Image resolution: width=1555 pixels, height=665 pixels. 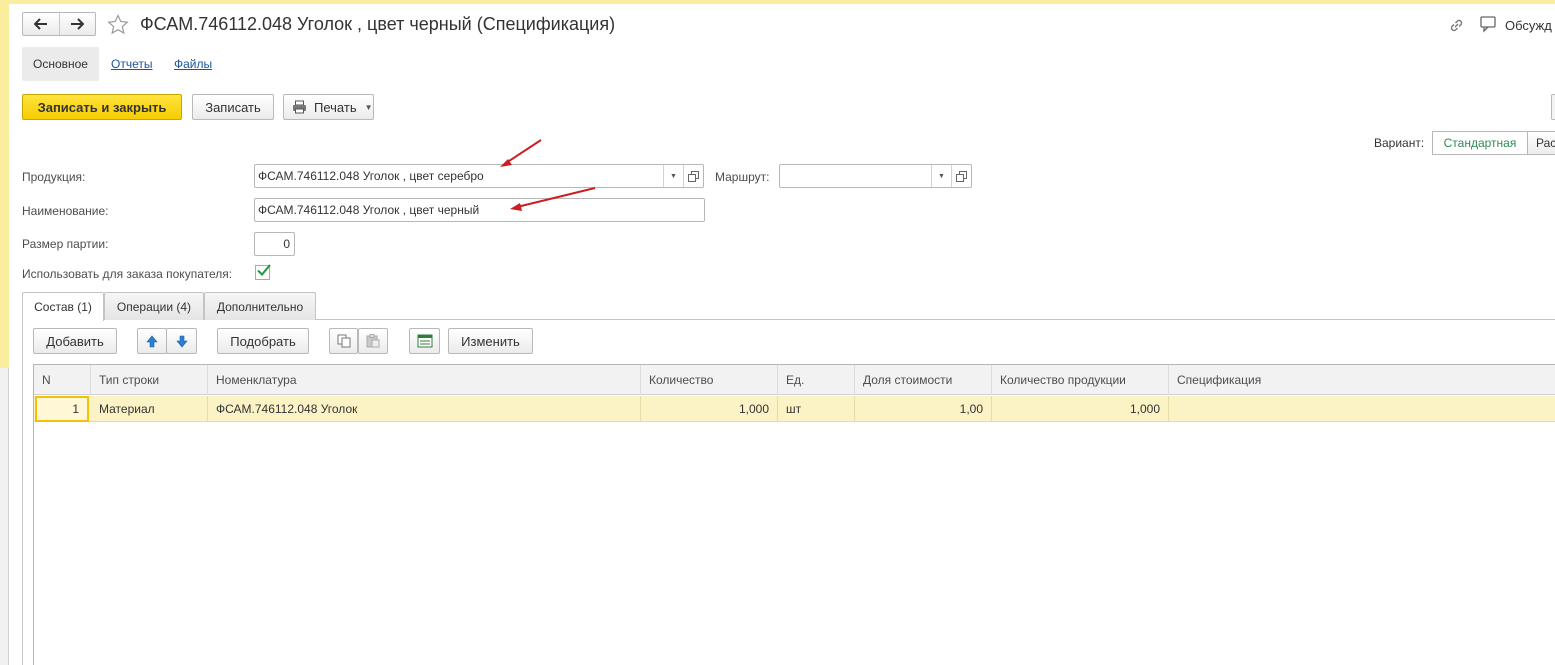 What do you see at coordinates (233, 107) in the screenshot?
I see `save-button: Записать` at bounding box center [233, 107].